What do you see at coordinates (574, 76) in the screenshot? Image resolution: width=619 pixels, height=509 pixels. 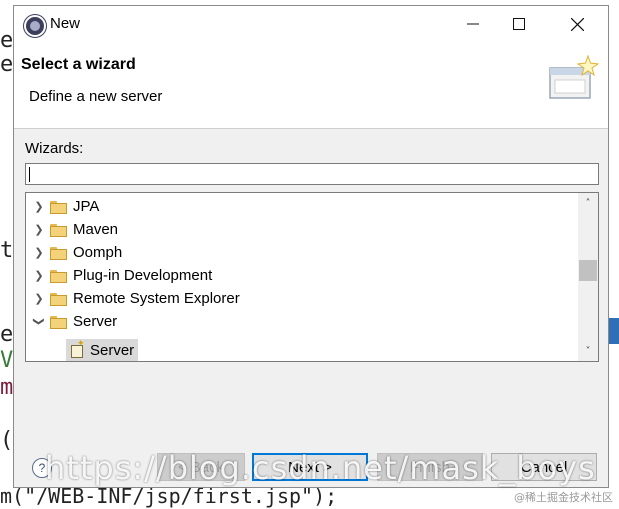 I see `new-wizard-banner-icon` at bounding box center [574, 76].